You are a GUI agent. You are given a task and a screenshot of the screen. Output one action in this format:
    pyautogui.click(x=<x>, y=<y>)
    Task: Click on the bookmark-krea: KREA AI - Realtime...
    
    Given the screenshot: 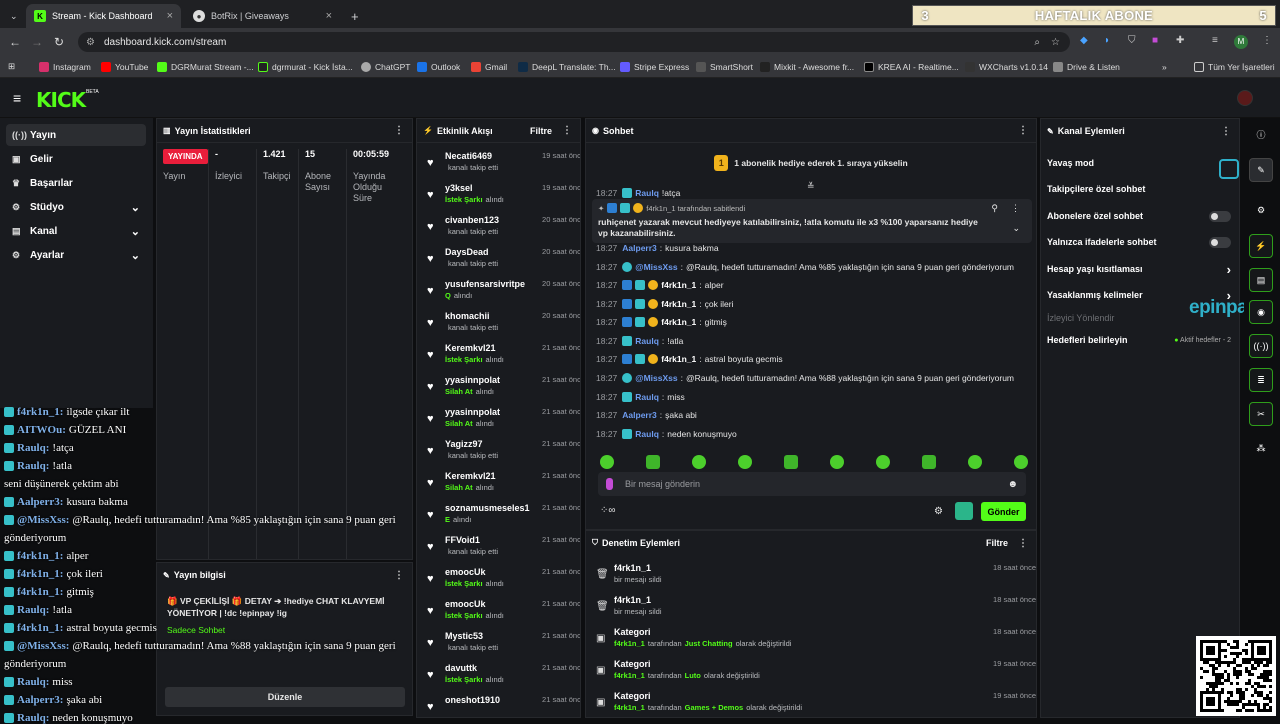 What is the action you would take?
    pyautogui.click(x=911, y=66)
    